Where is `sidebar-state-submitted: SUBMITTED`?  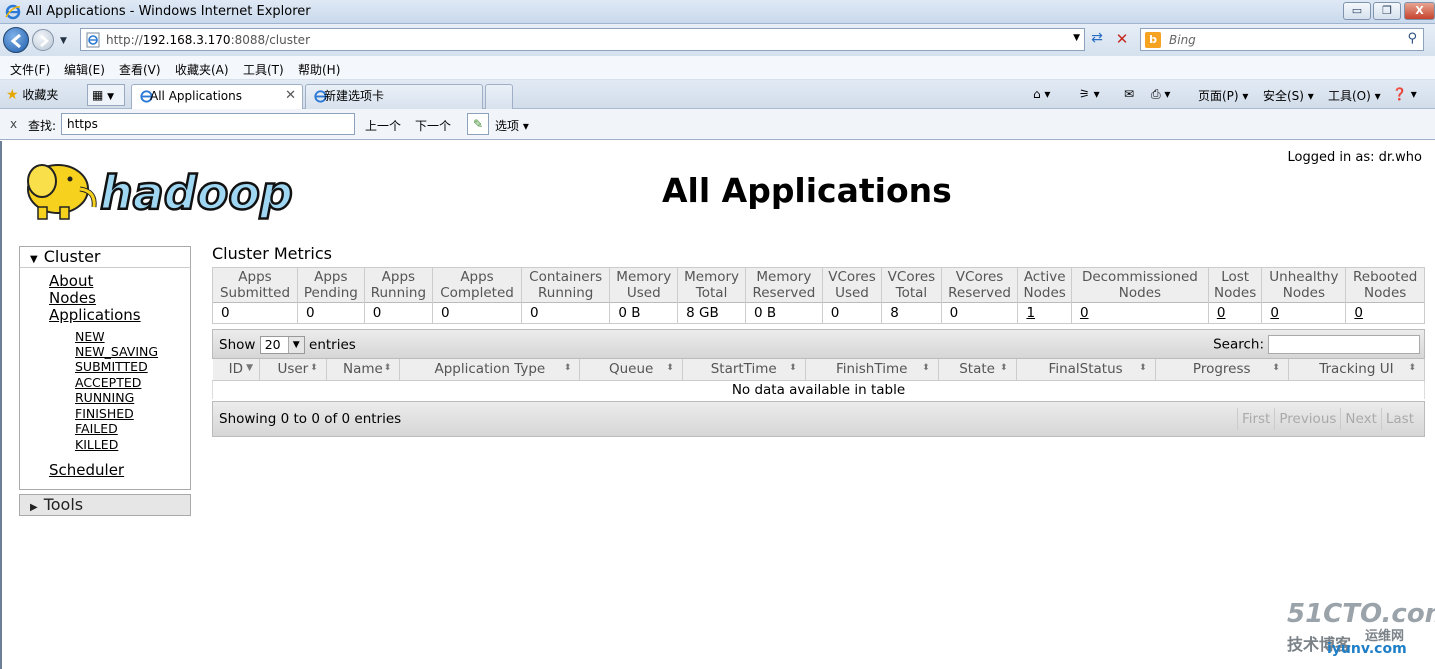
sidebar-state-submitted: SUBMITTED is located at coordinates (111, 366).